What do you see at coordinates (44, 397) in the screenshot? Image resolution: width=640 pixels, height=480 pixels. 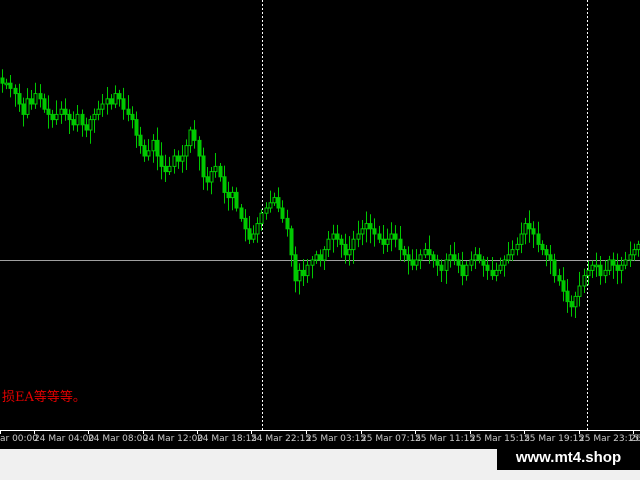 I see `chart-comment-text: 损EA等等等。` at bounding box center [44, 397].